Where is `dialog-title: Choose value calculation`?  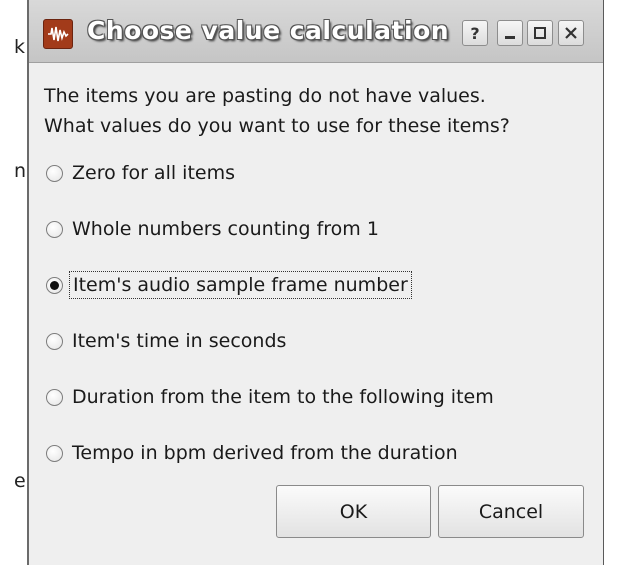
dialog-title: Choose value calculation is located at coordinates (268, 30).